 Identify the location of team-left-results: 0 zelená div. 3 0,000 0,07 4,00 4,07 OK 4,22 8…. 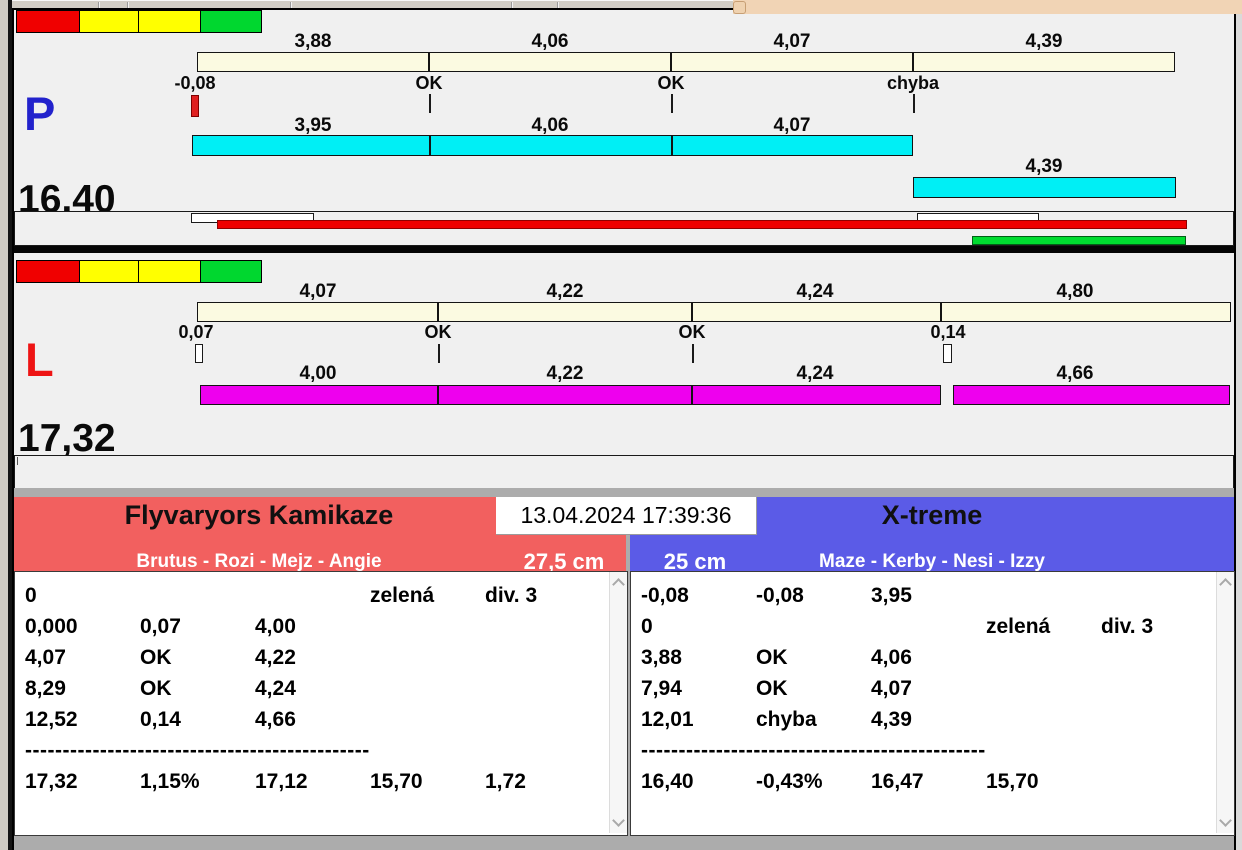
(312, 688).